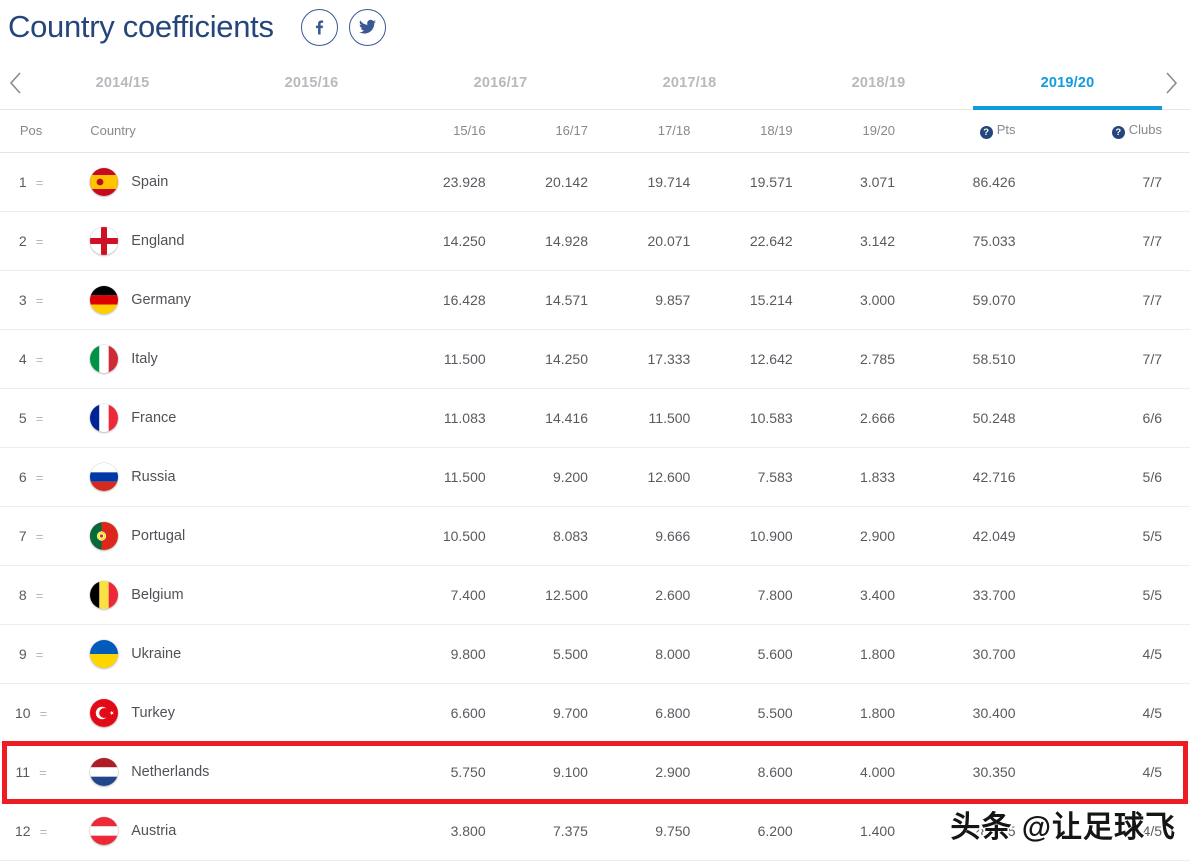 Image resolution: width=1190 pixels, height=862 pixels. I want to click on cell-s1516: 23.928, so click(442, 182).